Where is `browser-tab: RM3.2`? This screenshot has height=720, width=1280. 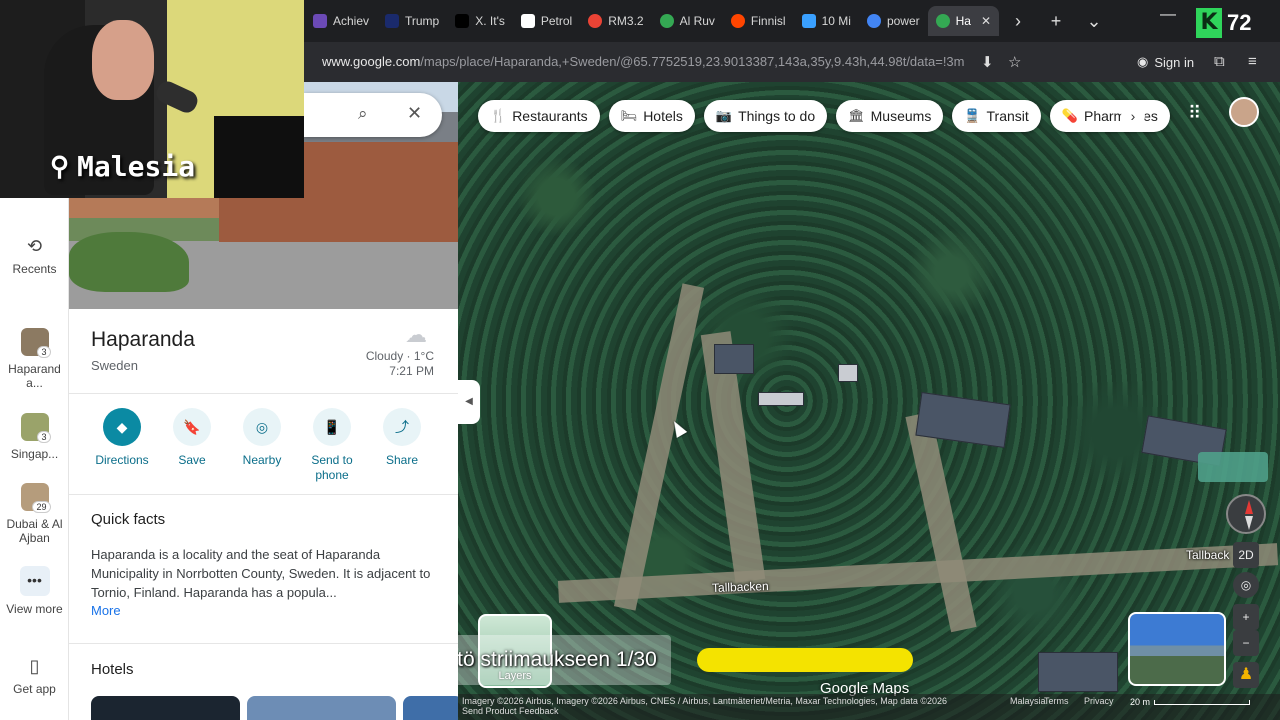
browser-tab: RM3.2 is located at coordinates (615, 21).